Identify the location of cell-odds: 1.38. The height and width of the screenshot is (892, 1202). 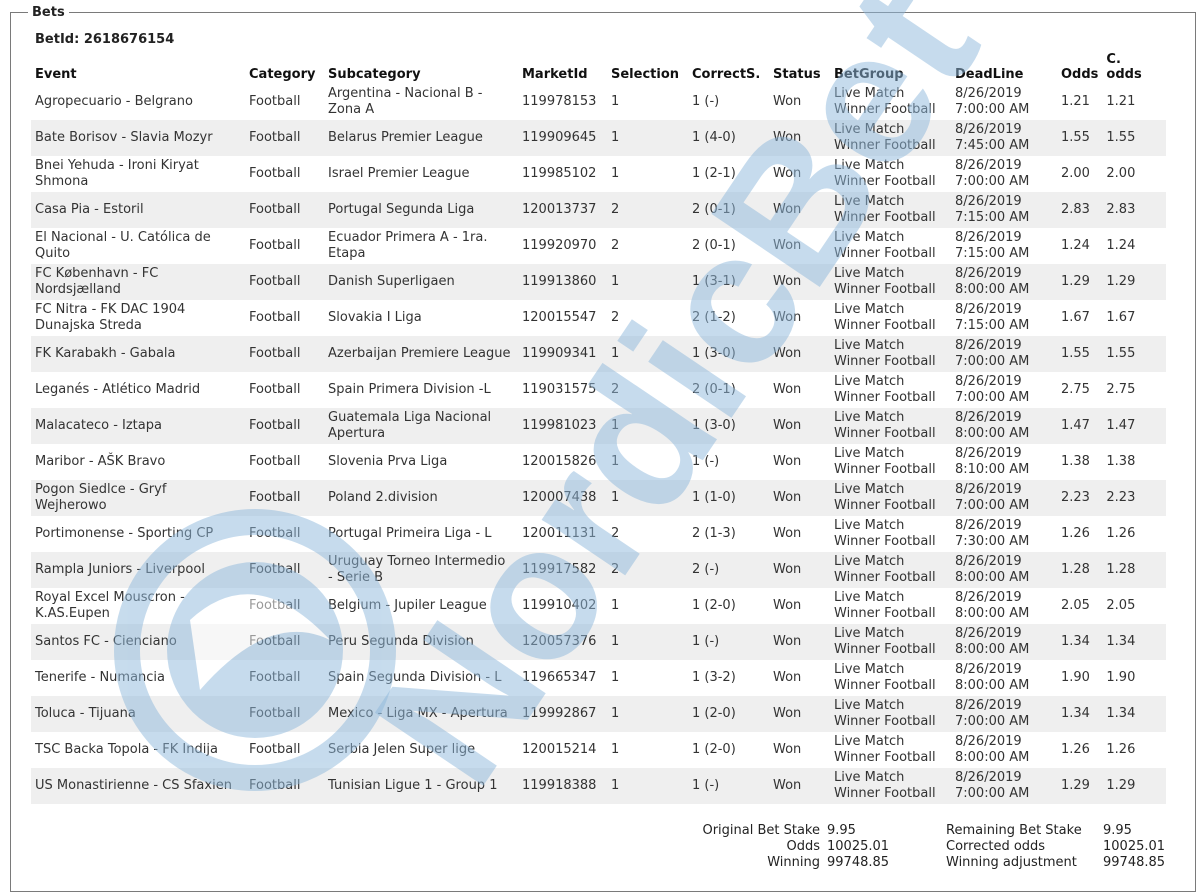
(1075, 461).